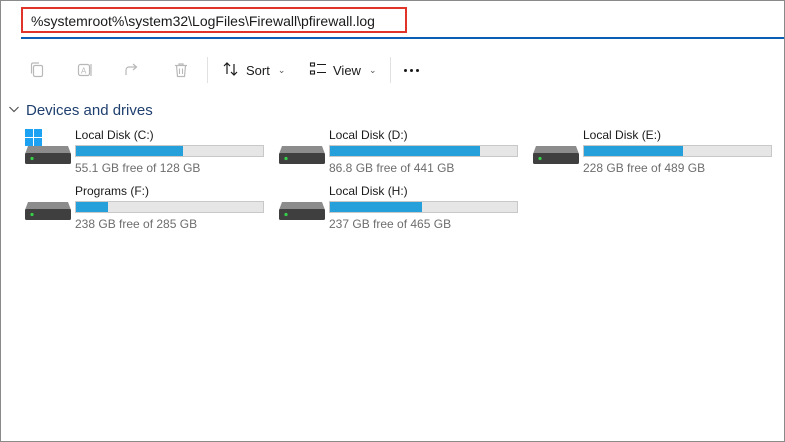 This screenshot has width=785, height=442. I want to click on drive-free-space: 238 GB free of 285 GB, so click(136, 224).